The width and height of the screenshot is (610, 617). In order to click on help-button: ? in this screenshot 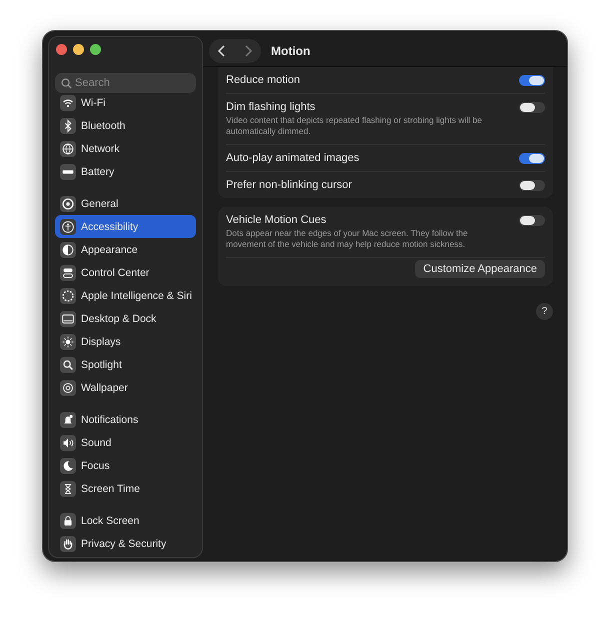, I will do `click(544, 311)`.